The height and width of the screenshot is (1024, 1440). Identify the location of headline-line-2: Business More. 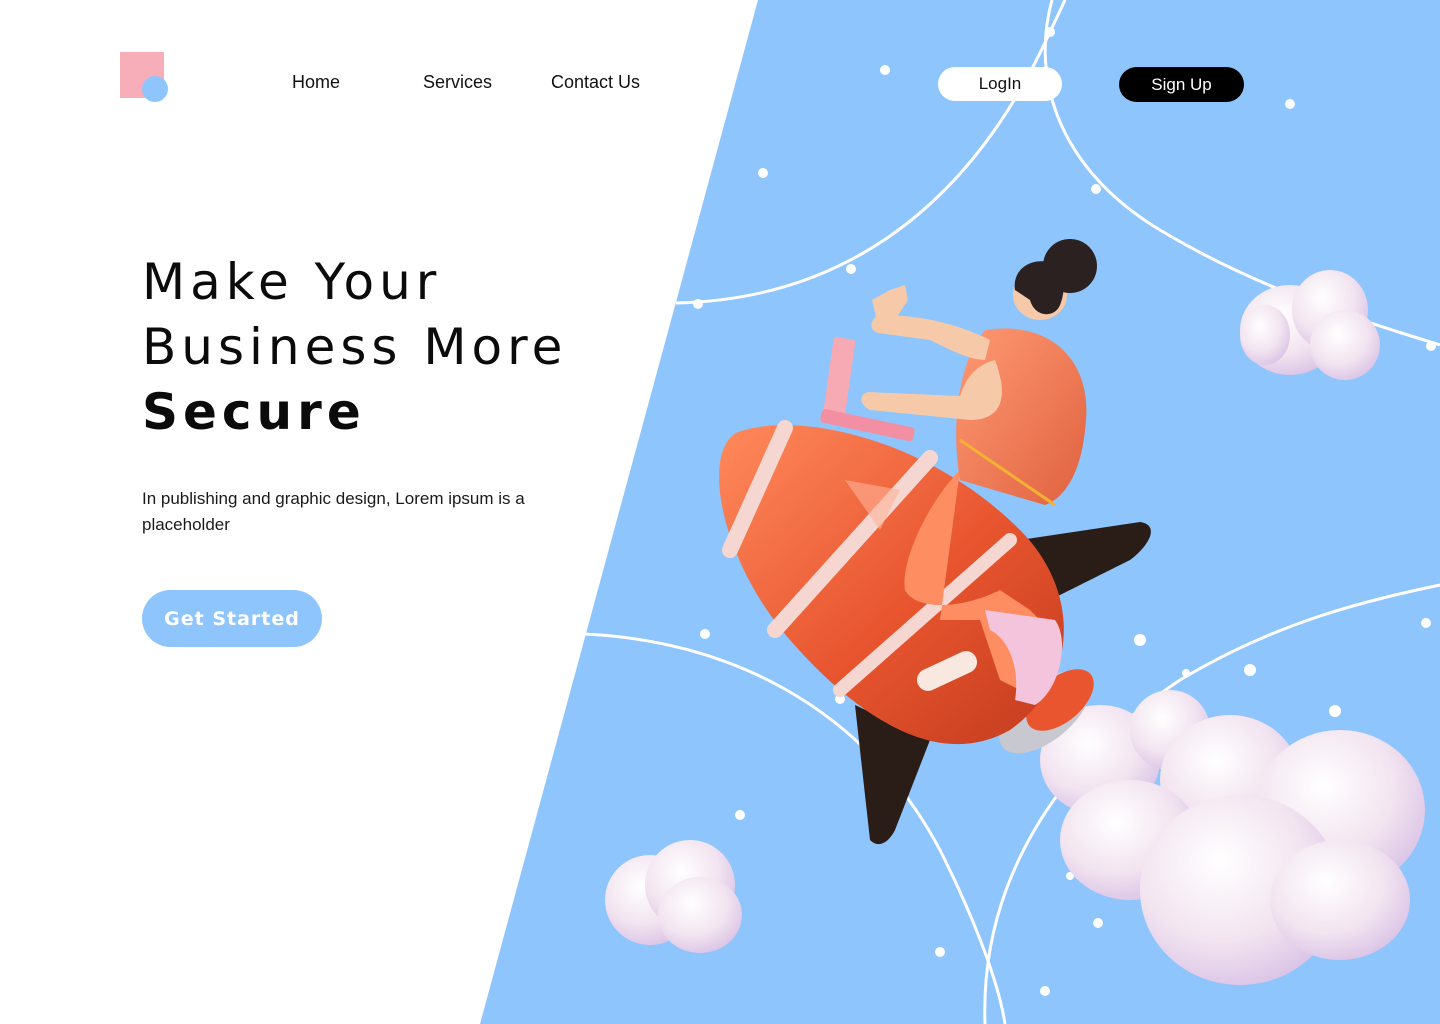
(355, 347).